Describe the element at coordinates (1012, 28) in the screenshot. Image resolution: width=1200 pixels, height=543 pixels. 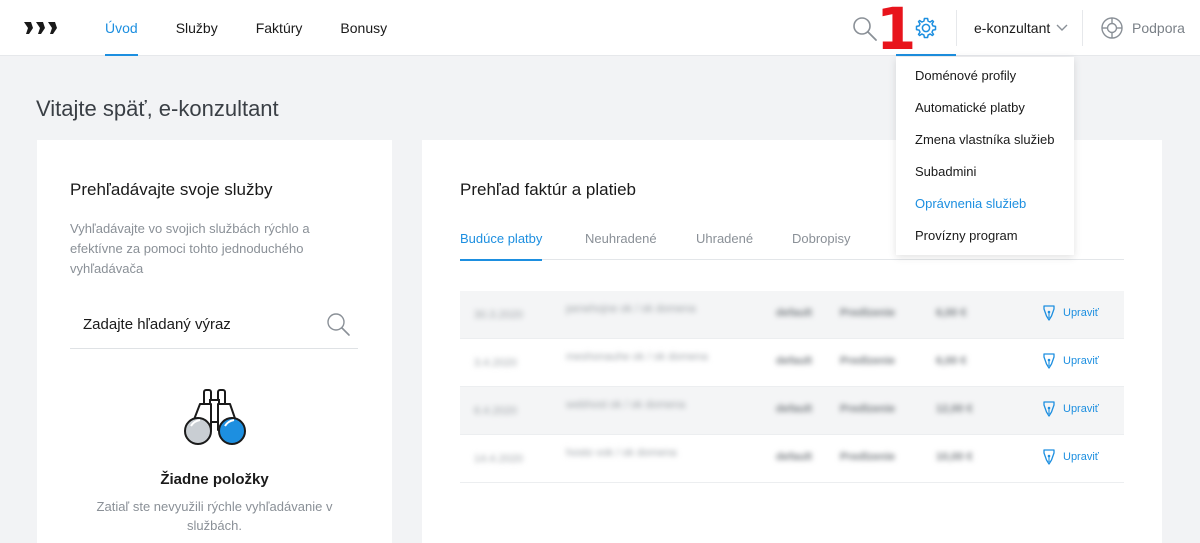
I see `account-name: e-konzultant` at that location.